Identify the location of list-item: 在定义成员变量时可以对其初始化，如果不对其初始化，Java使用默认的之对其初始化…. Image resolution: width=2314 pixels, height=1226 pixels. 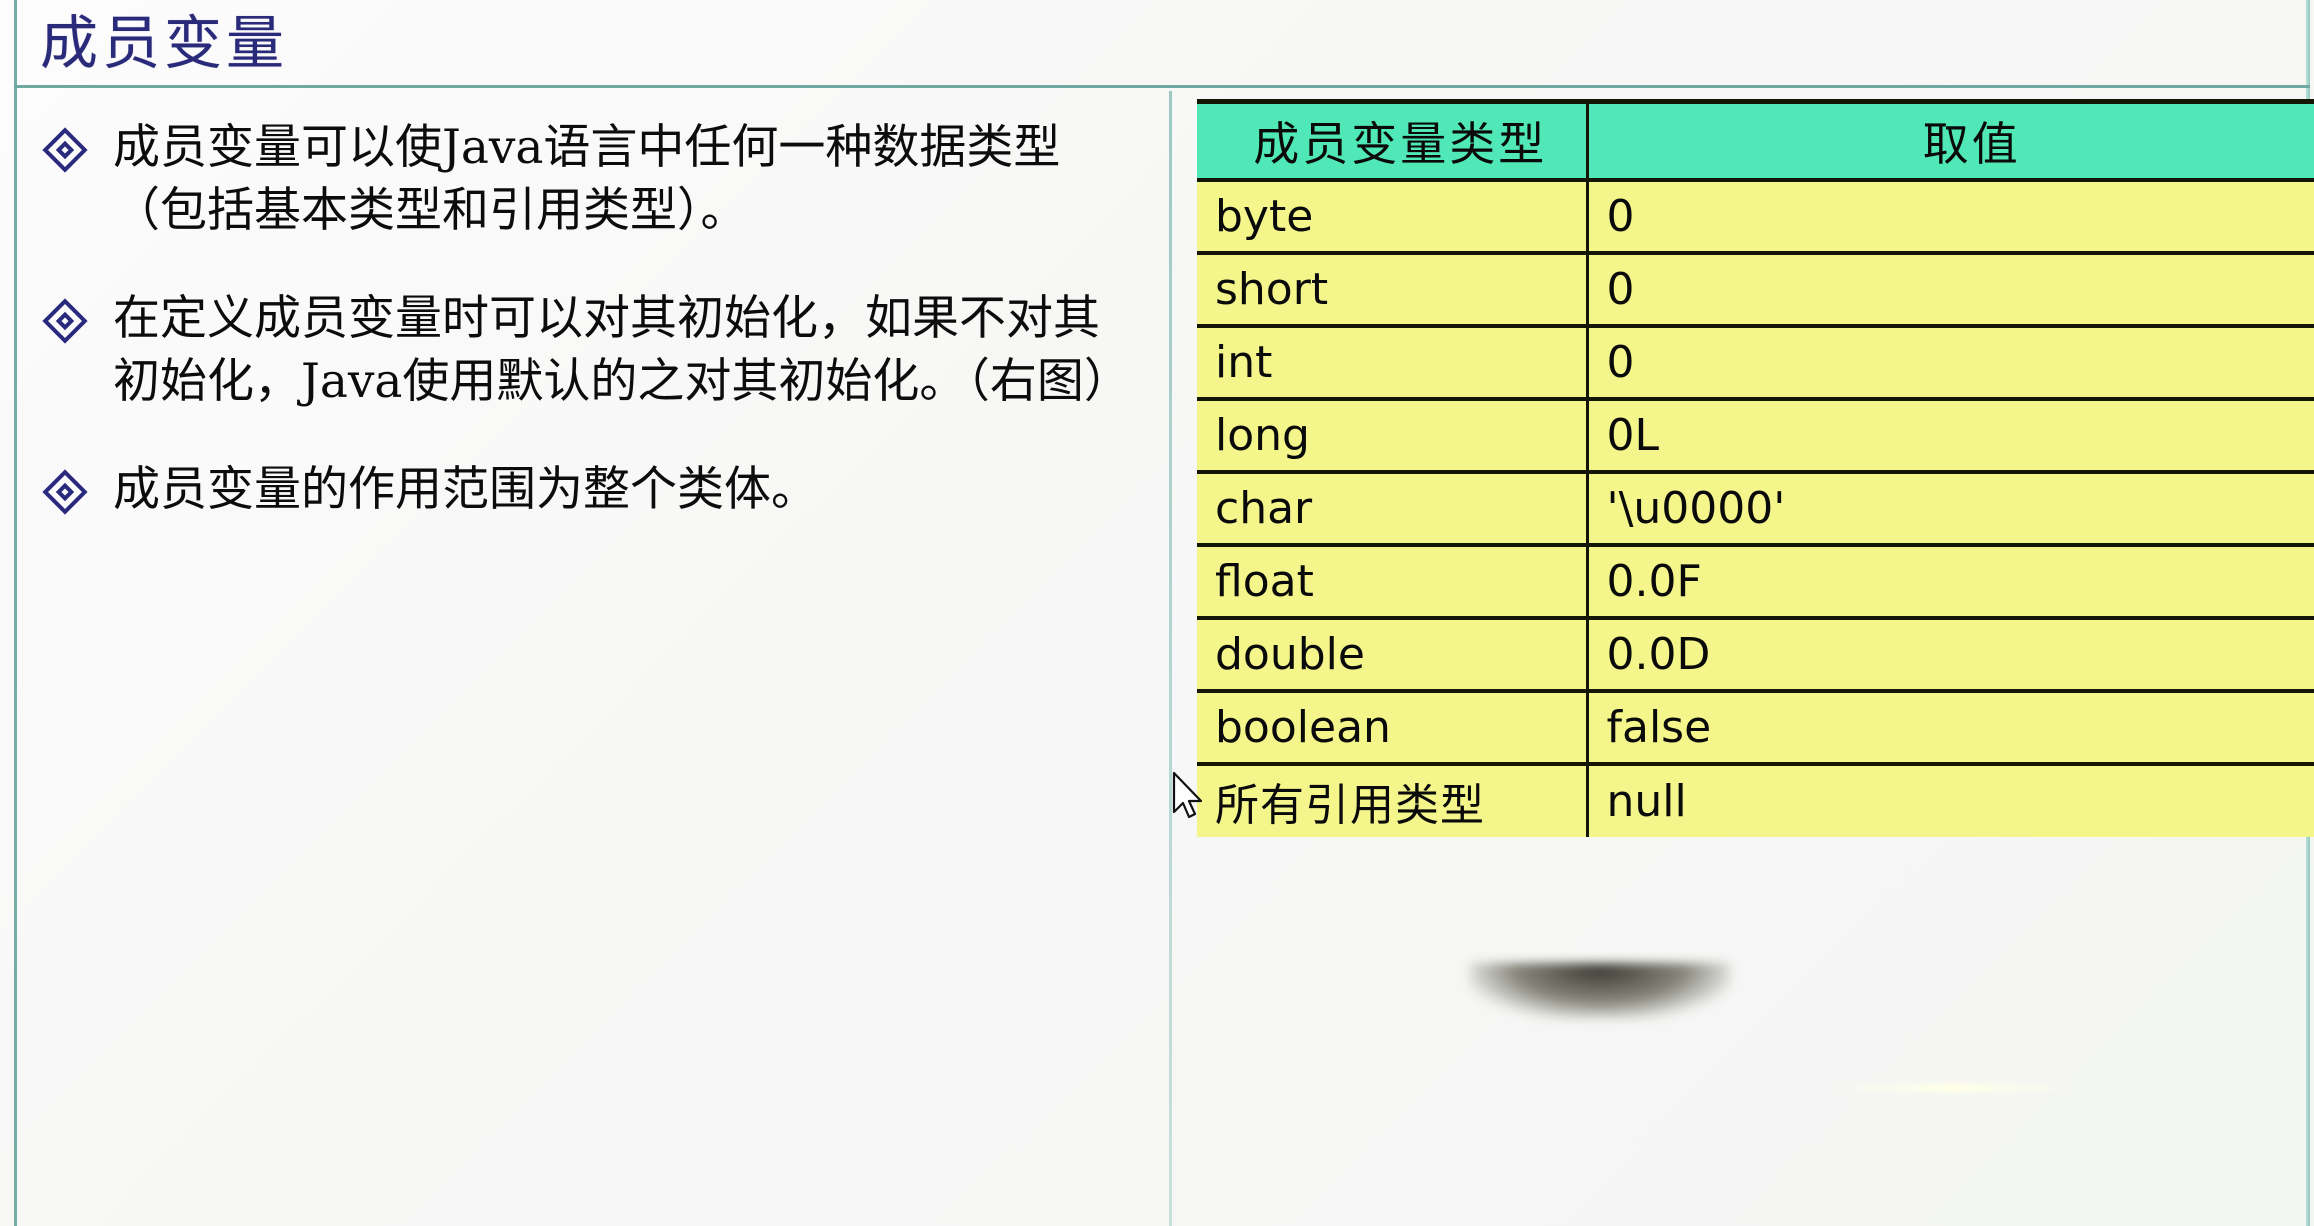
(589, 350).